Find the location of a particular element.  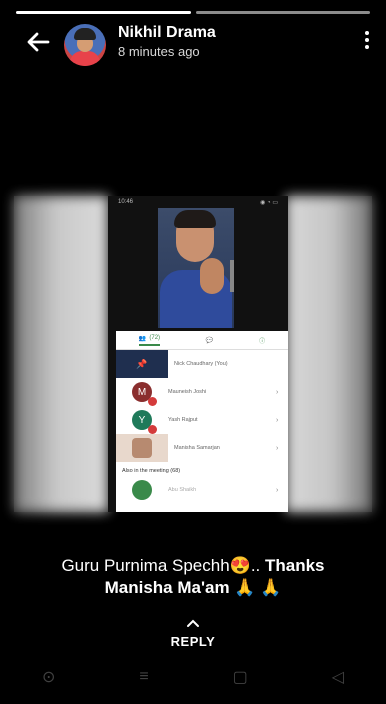

participants-count: (72) is located at coordinates (155, 338).